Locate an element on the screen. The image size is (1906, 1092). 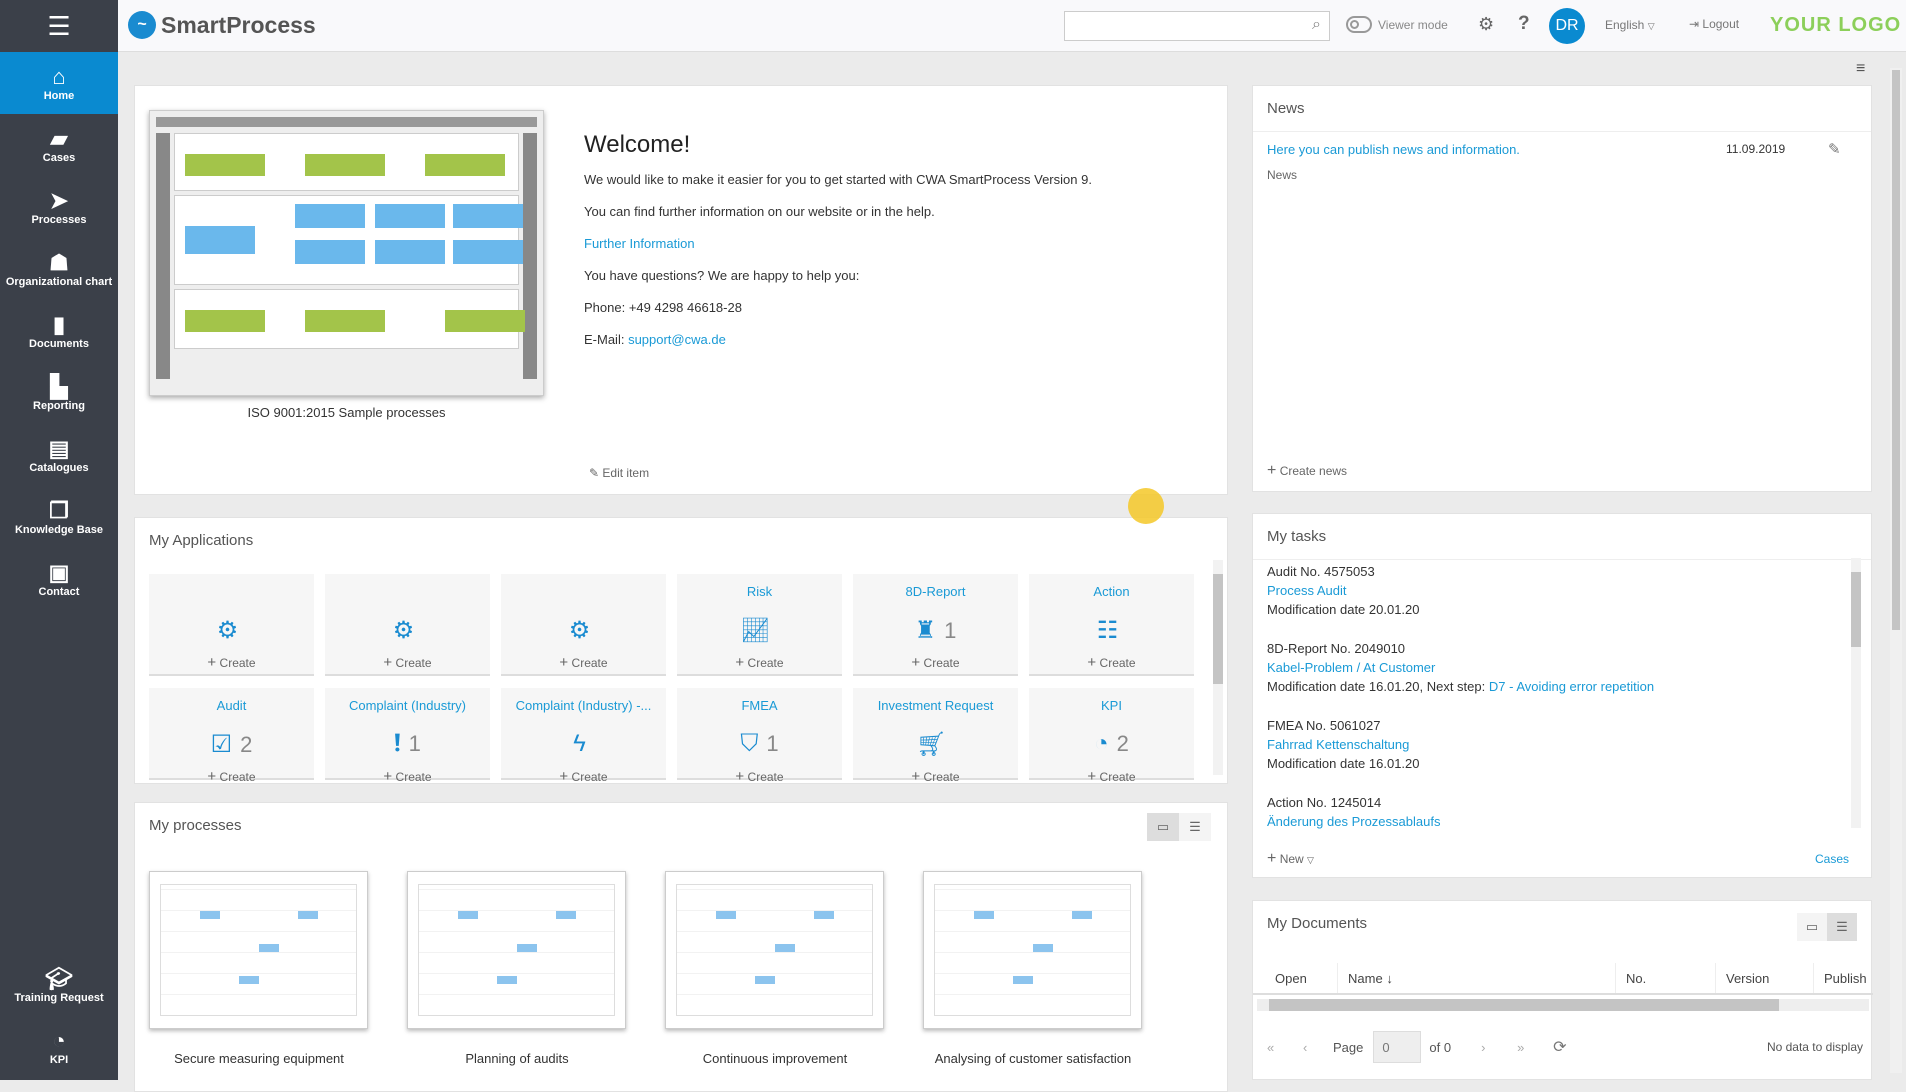
first-page-icon: « is located at coordinates (1285, 1047).